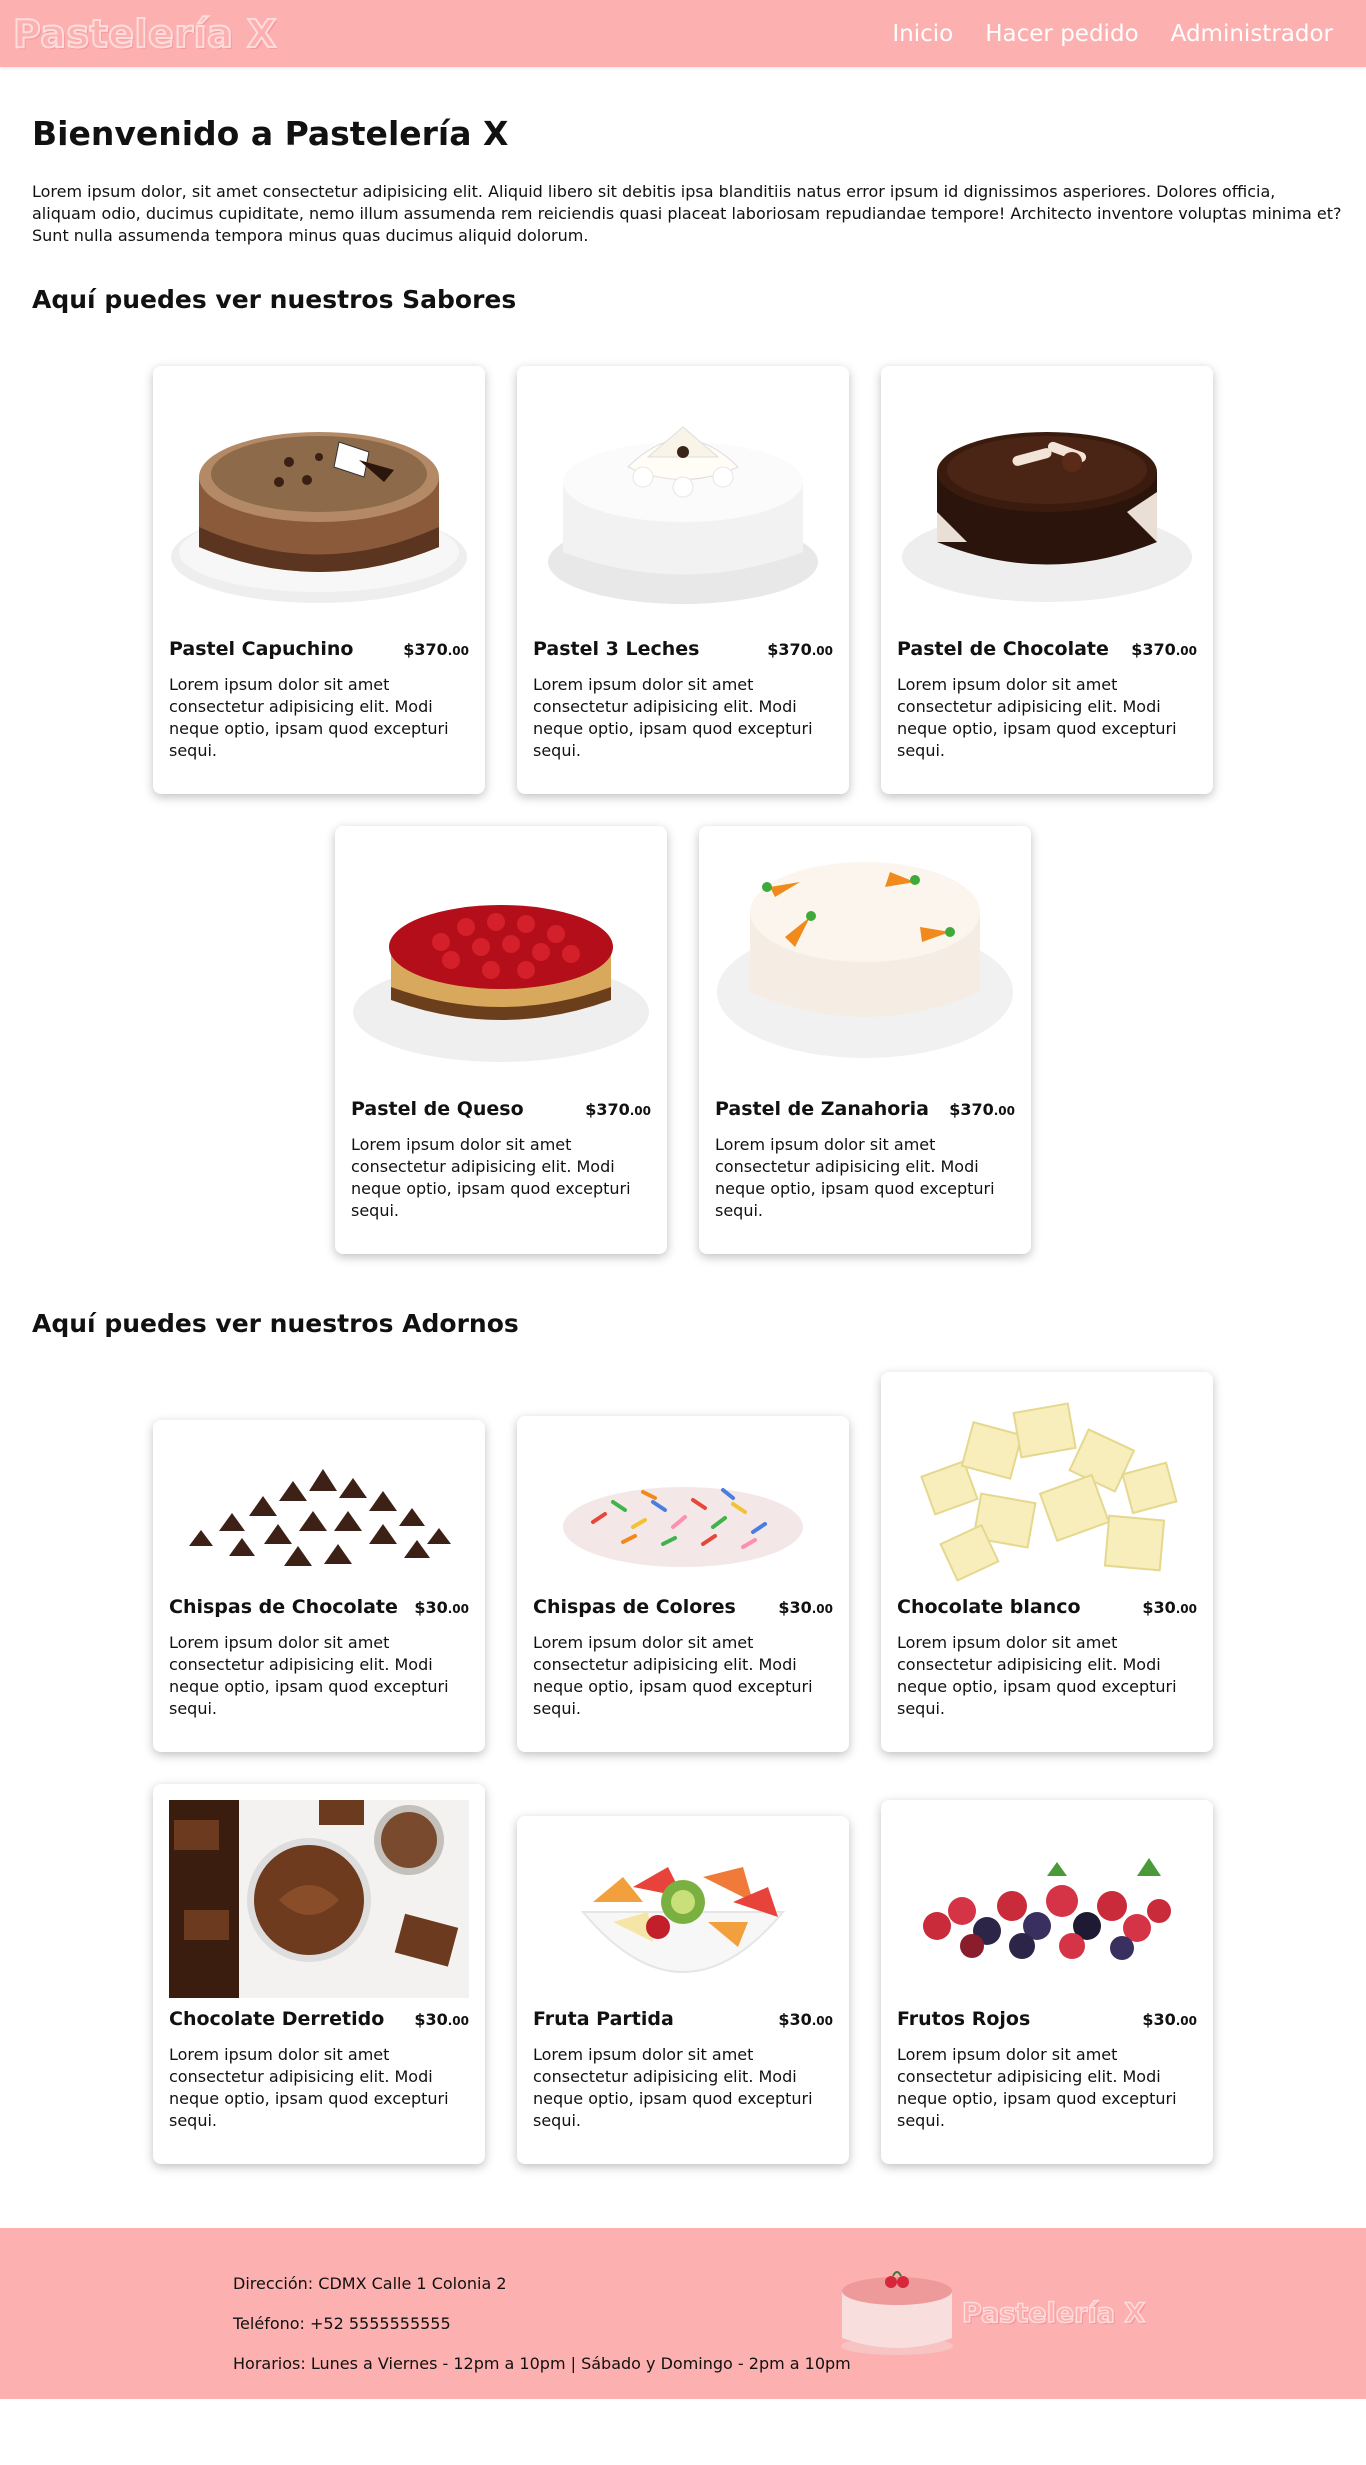  Describe the element at coordinates (274, 299) in the screenshot. I see `sabores-title: Aquí puedes ver nuestros Sabores` at that location.